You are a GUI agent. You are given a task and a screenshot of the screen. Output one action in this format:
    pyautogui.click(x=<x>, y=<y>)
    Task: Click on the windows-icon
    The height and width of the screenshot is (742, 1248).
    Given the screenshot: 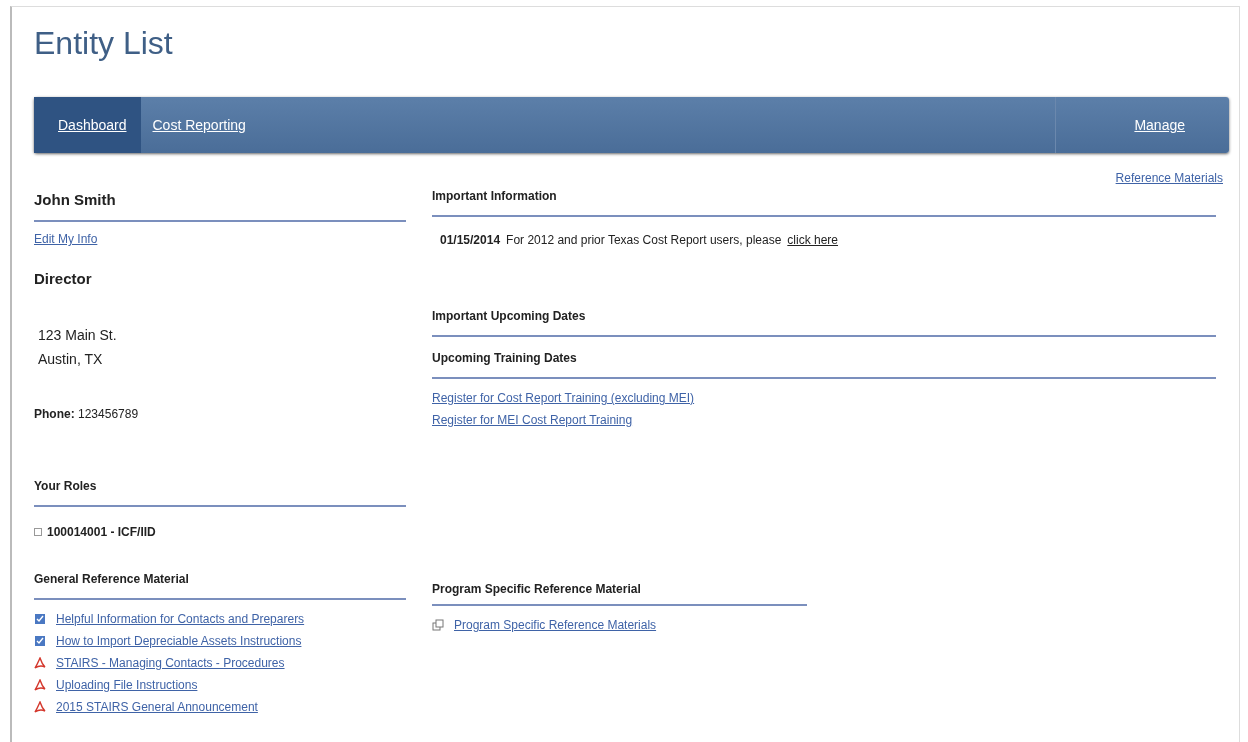 What is the action you would take?
    pyautogui.click(x=438, y=625)
    